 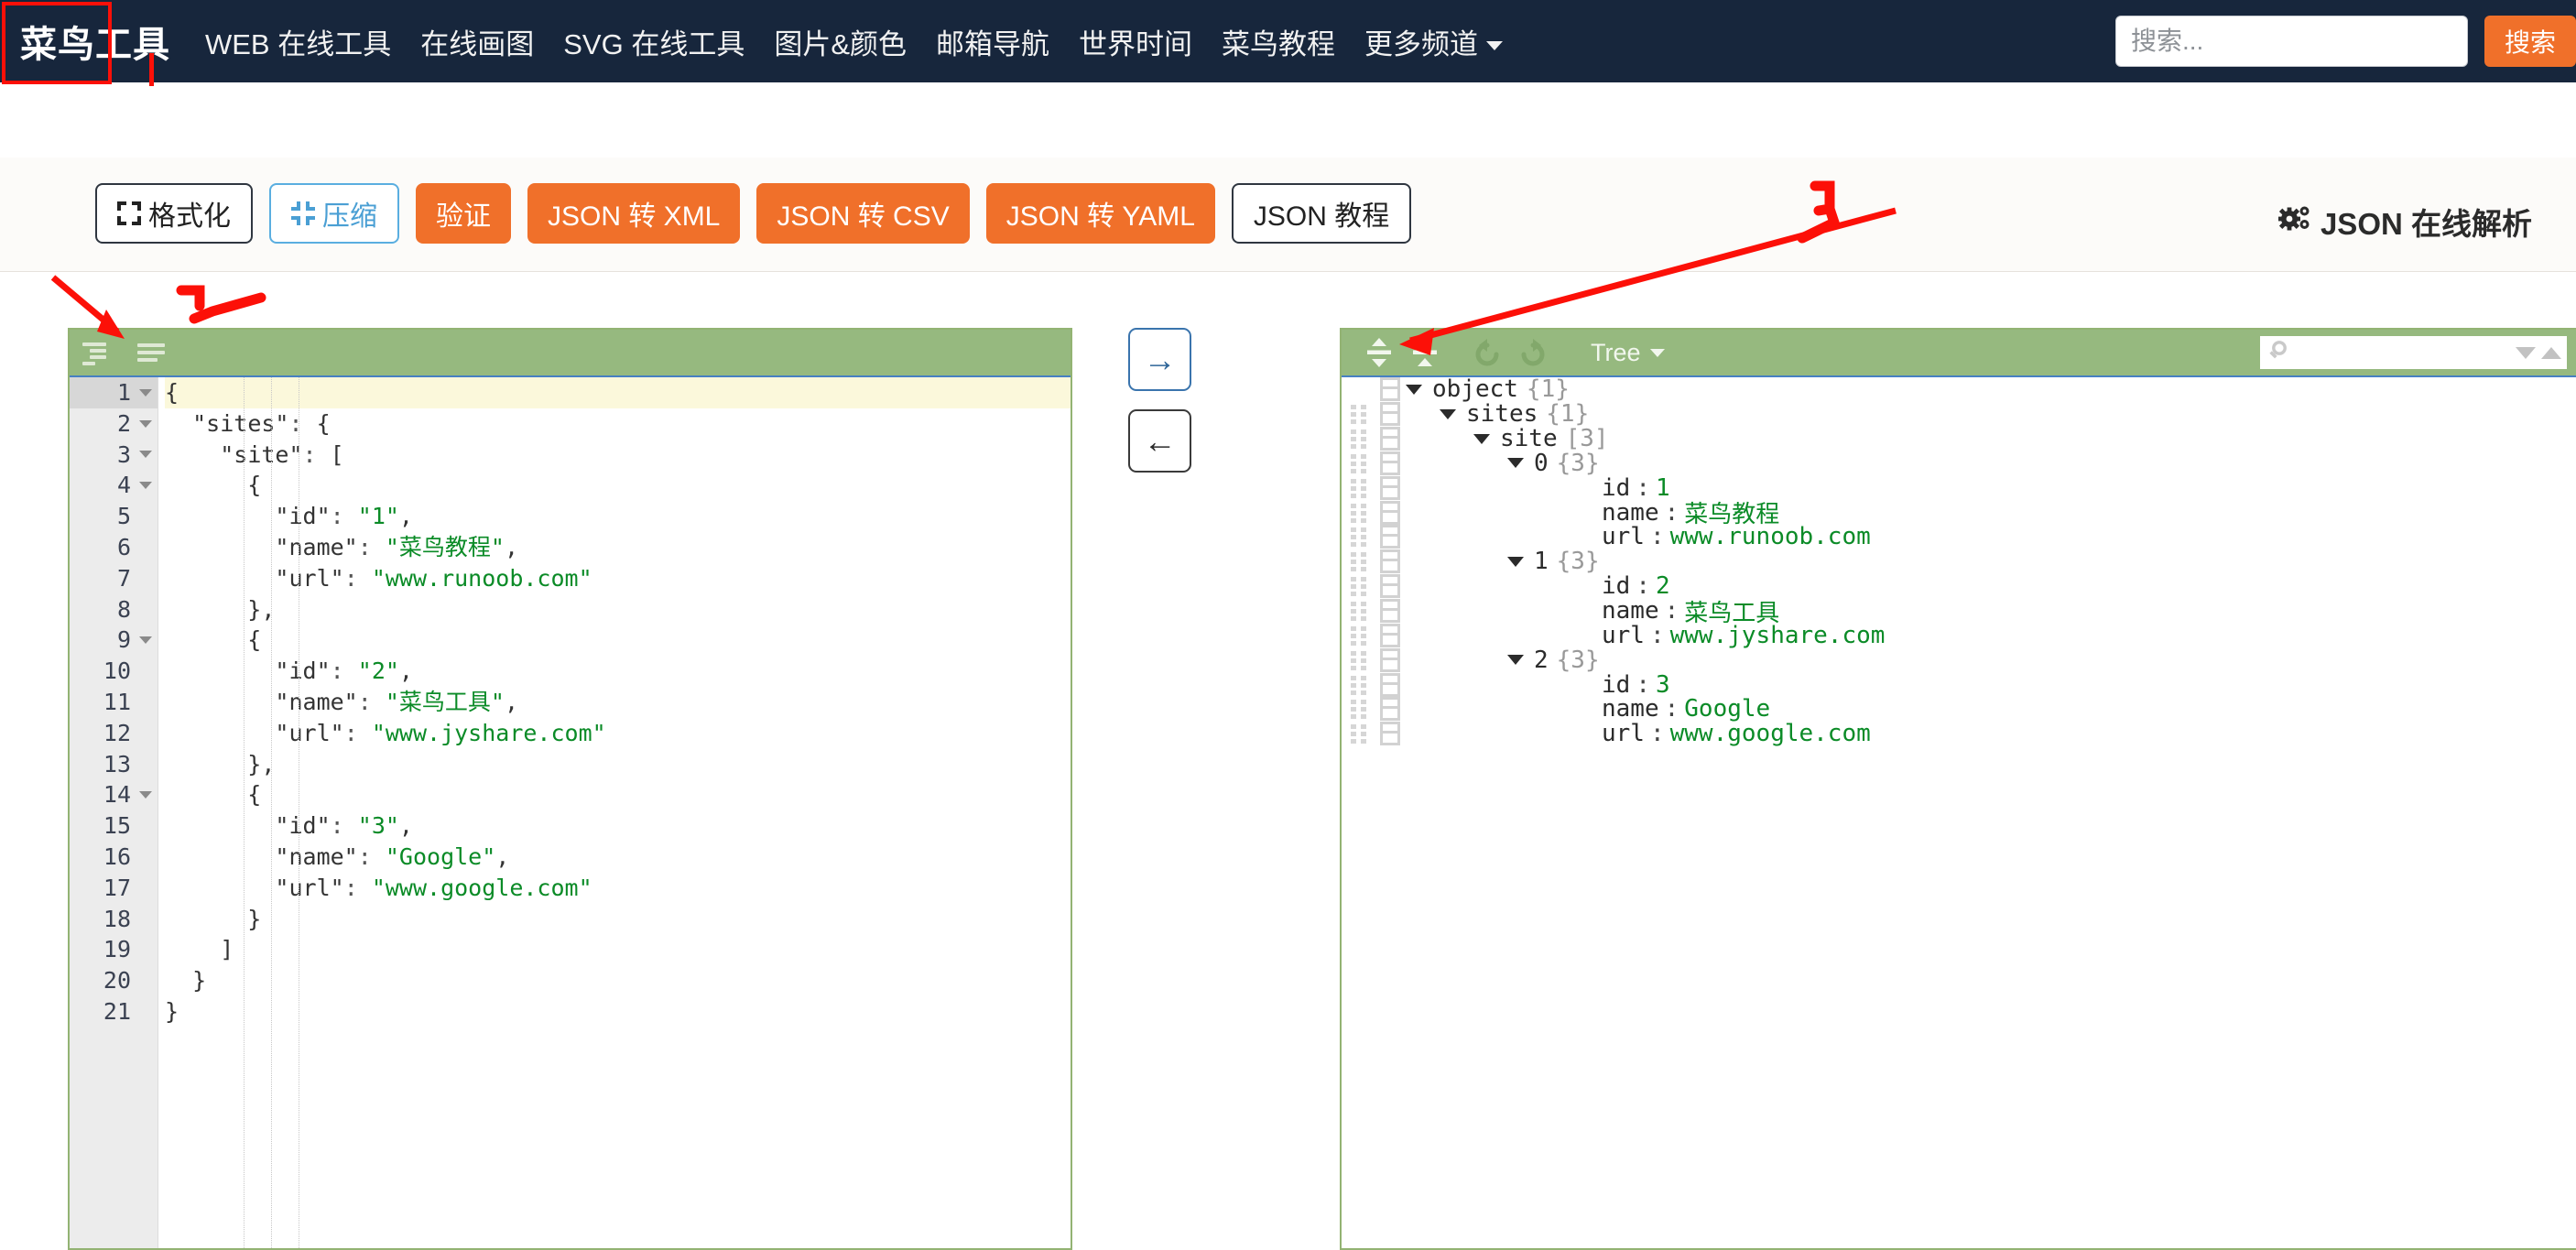 What do you see at coordinates (114, 424) in the screenshot?
I see `gutter-line-number: 2` at bounding box center [114, 424].